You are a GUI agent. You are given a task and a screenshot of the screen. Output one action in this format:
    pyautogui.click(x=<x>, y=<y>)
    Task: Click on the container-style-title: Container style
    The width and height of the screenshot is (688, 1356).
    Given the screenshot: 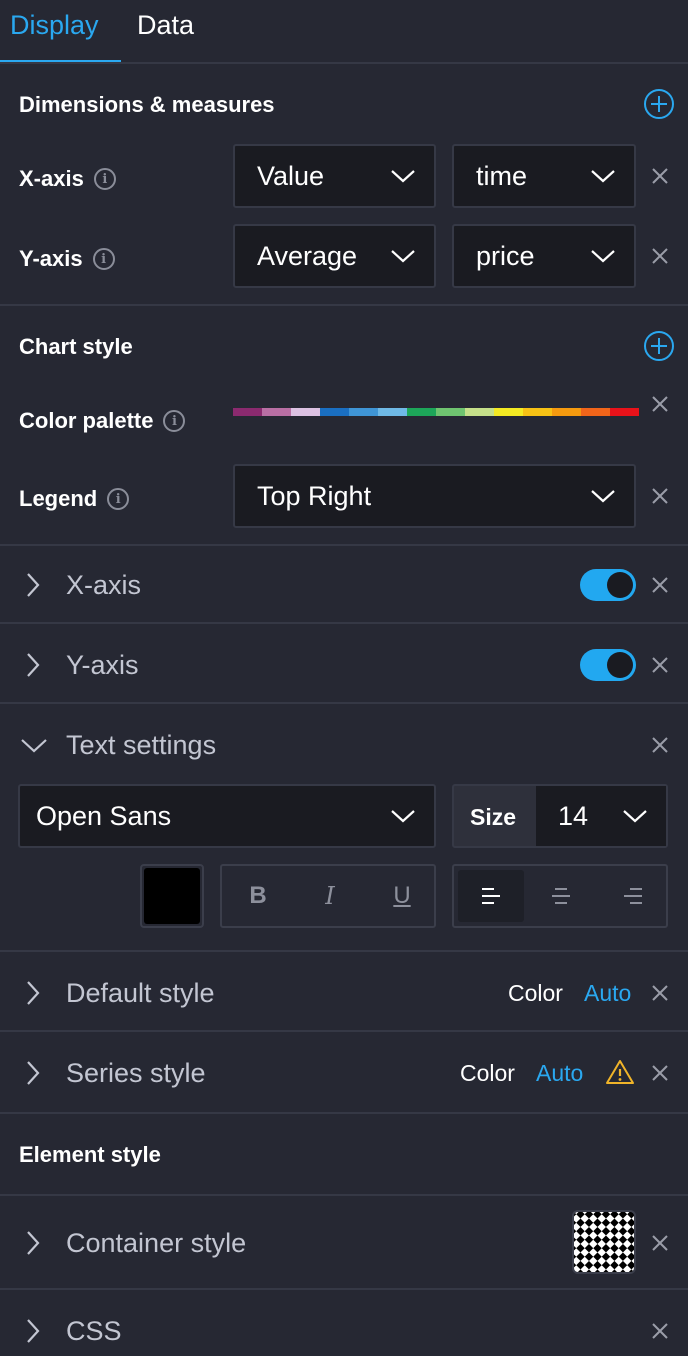 What is the action you would take?
    pyautogui.click(x=156, y=1243)
    